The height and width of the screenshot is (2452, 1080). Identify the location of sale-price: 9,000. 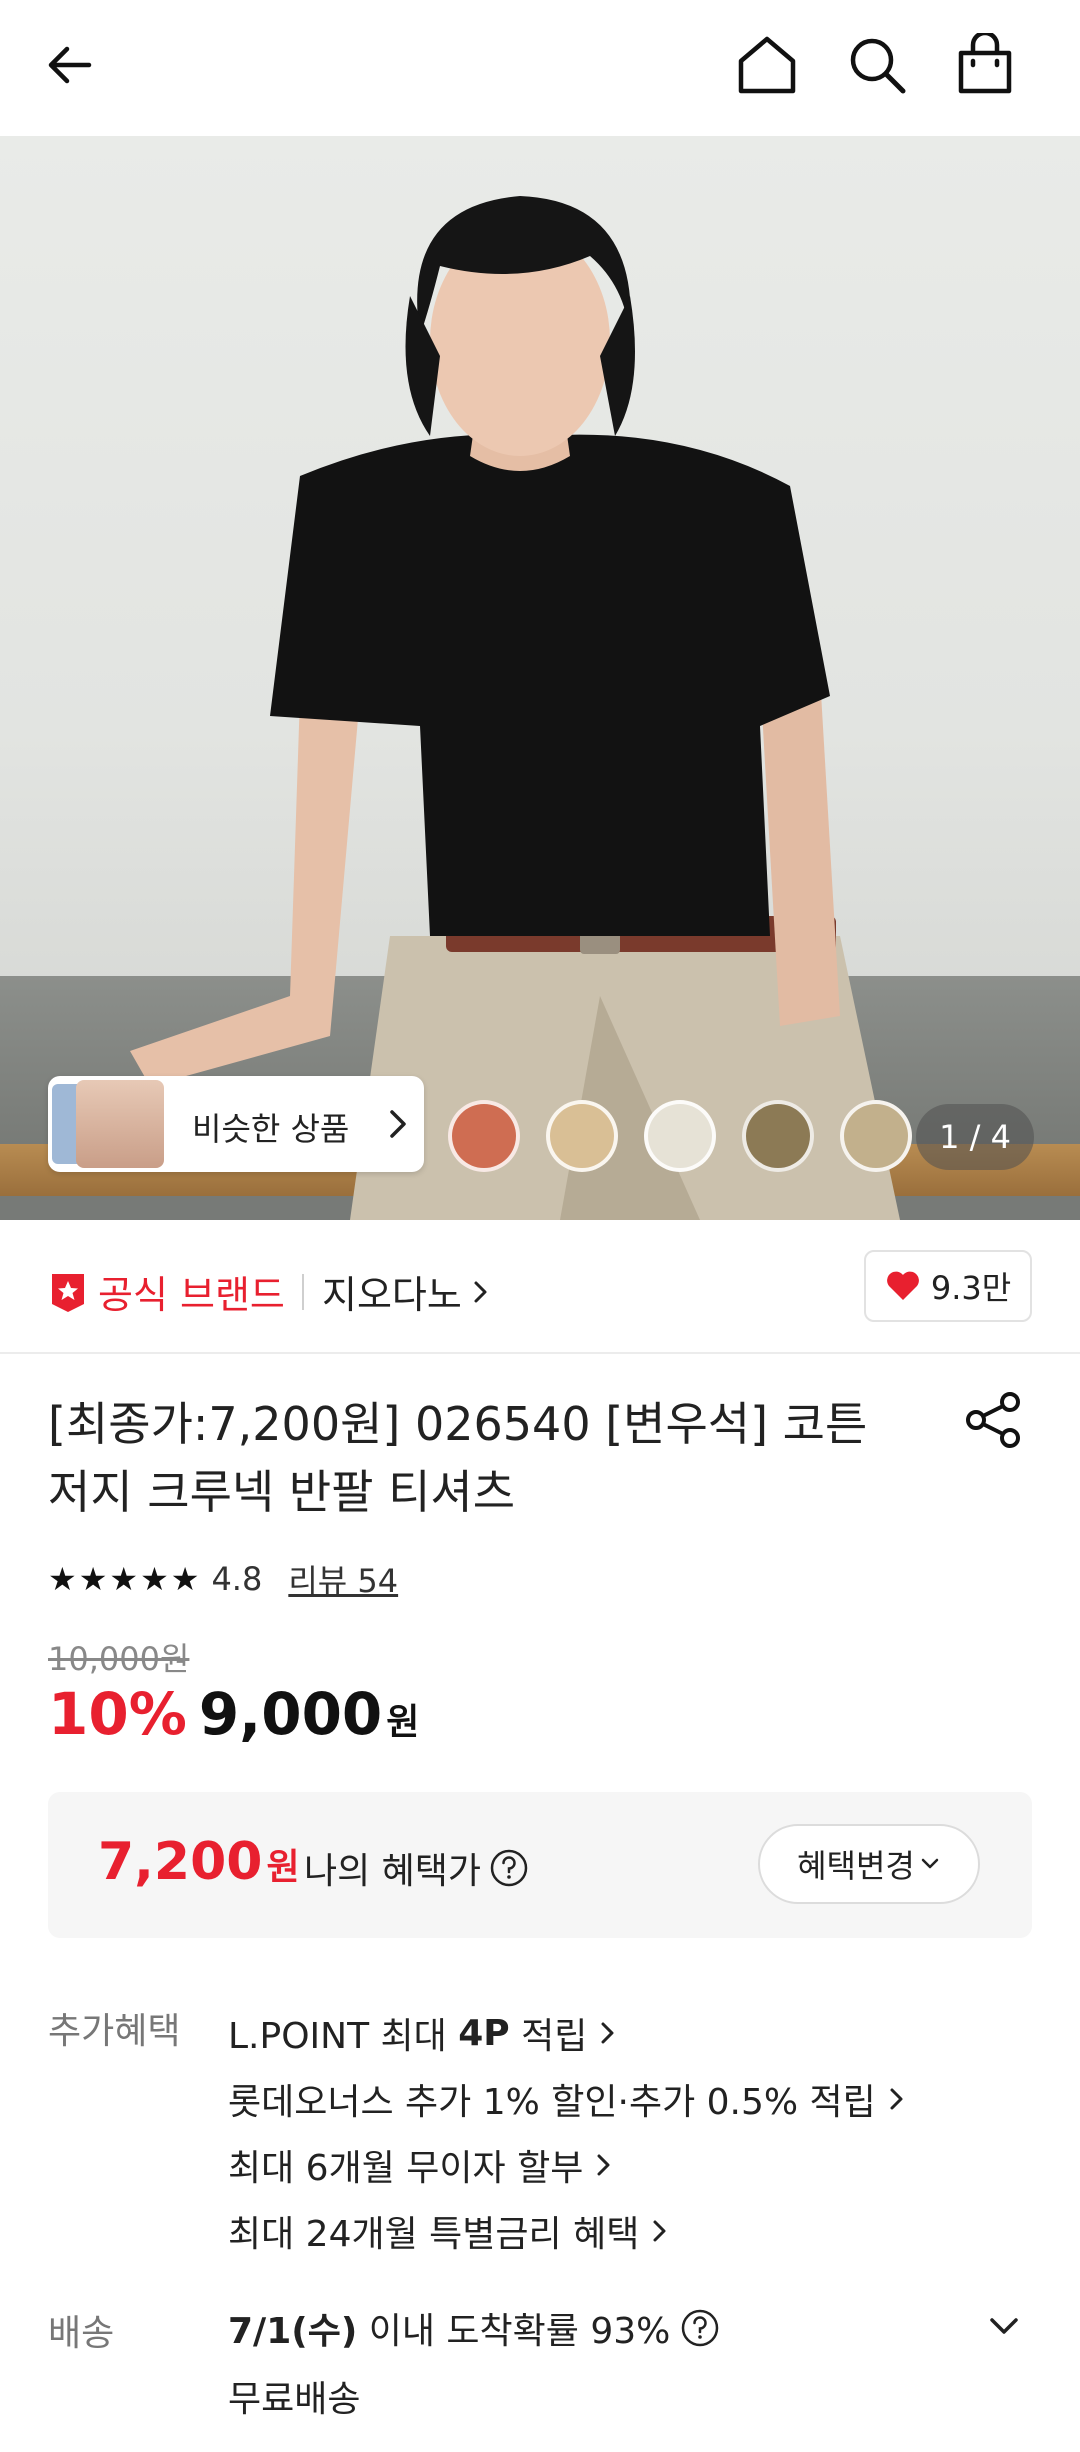
(290, 1714).